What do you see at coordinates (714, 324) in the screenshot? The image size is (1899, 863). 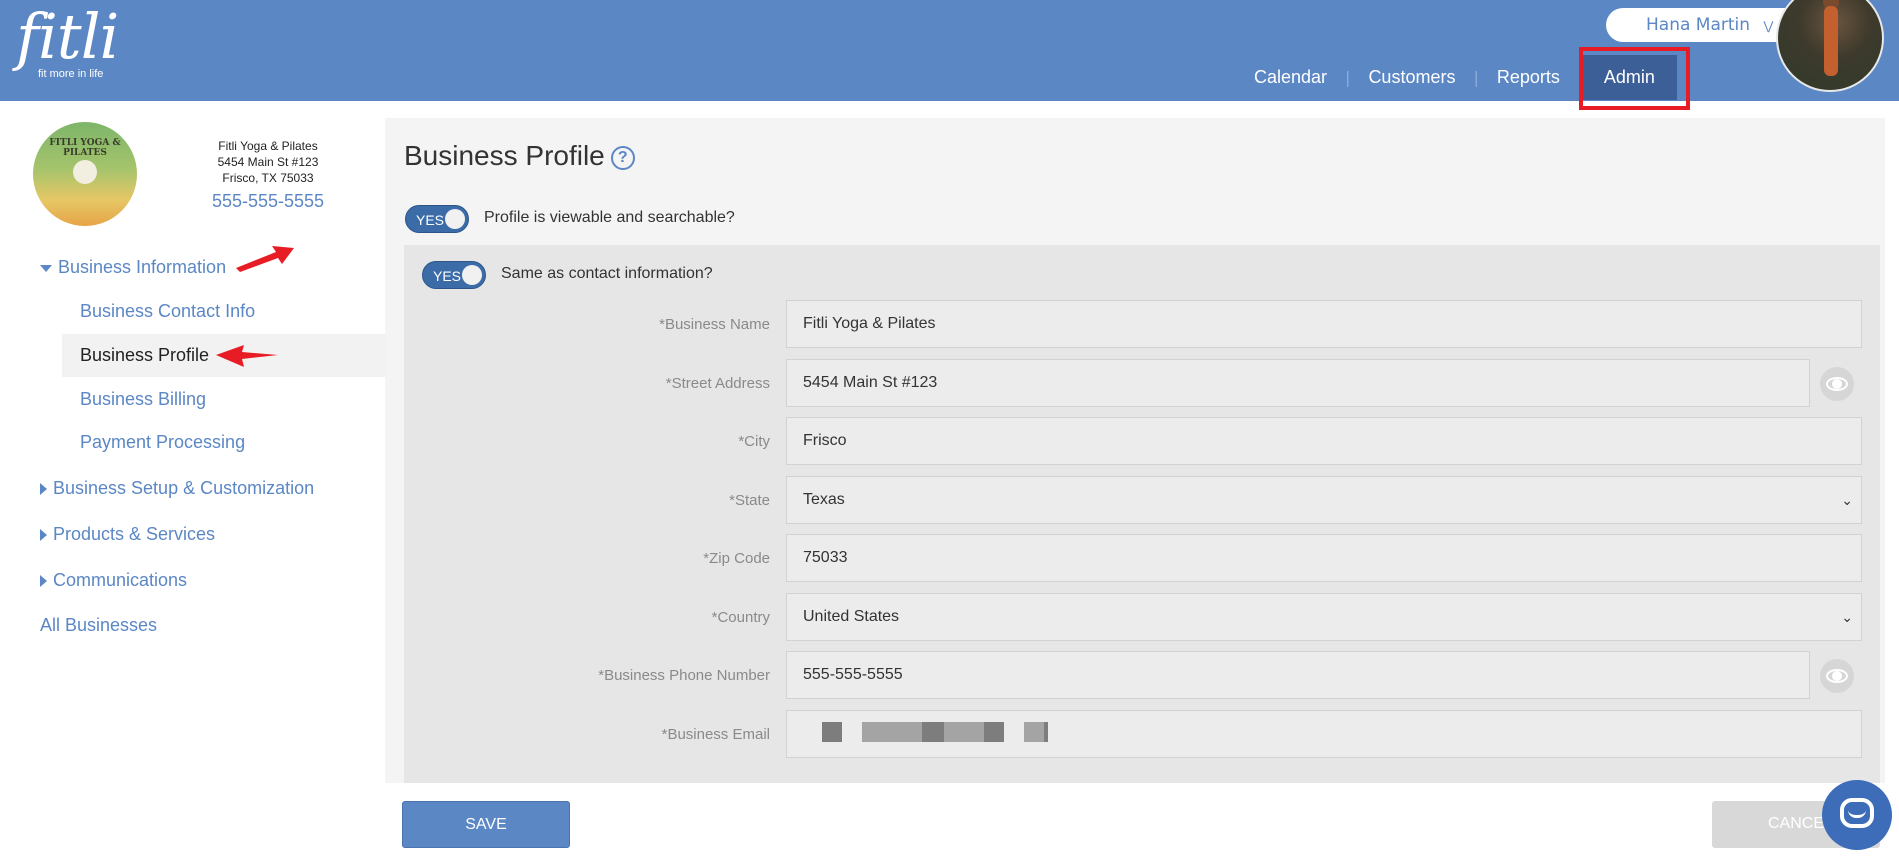 I see `business-name-label: *Business Name` at bounding box center [714, 324].